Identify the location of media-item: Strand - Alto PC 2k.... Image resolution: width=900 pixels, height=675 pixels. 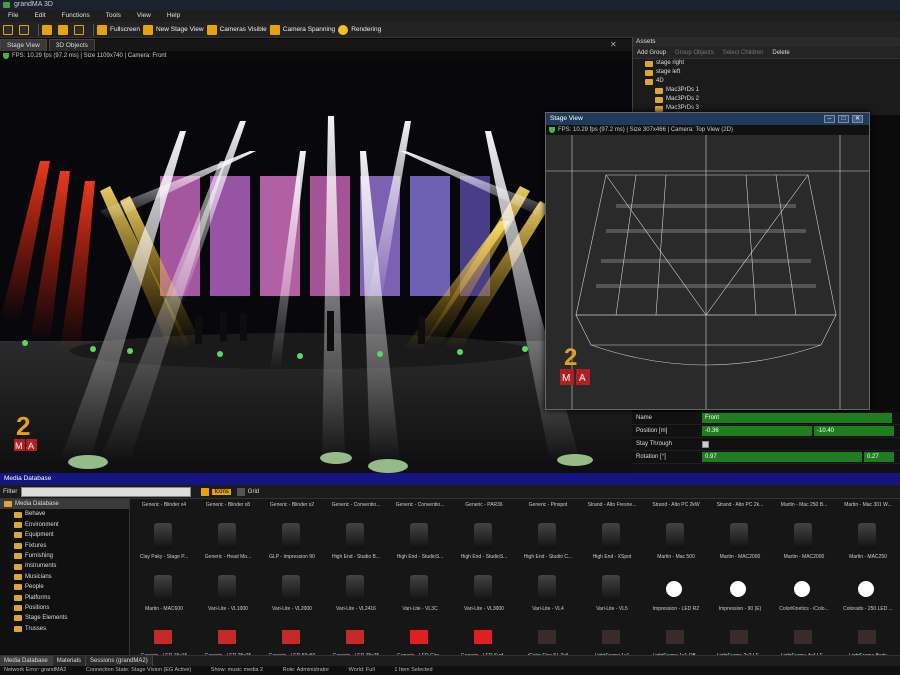
(740, 506).